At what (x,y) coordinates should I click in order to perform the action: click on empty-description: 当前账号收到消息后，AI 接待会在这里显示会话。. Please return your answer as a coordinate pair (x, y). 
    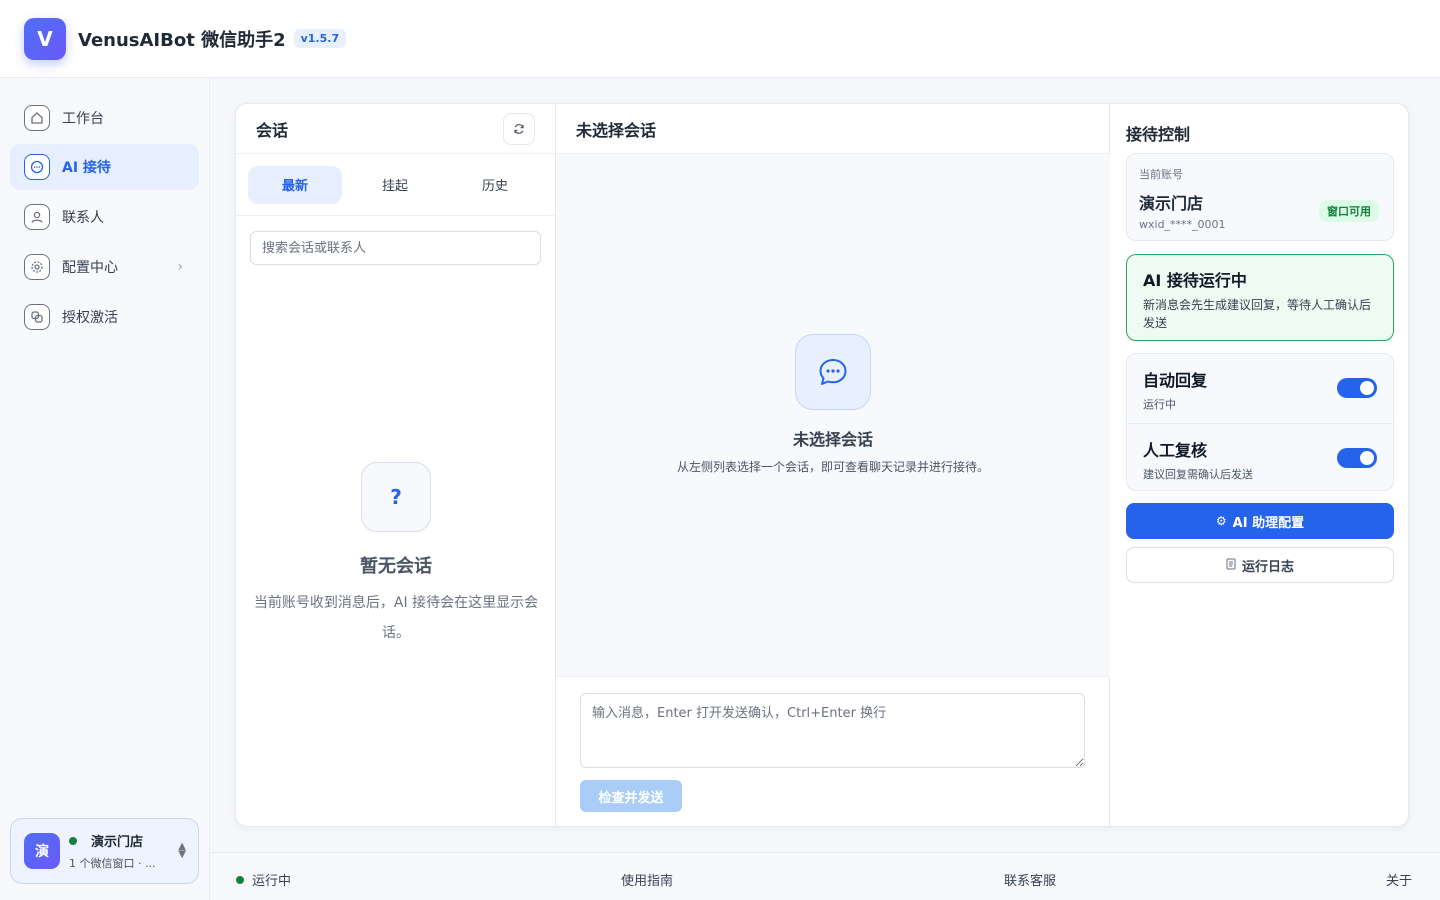
    Looking at the image, I should click on (396, 618).